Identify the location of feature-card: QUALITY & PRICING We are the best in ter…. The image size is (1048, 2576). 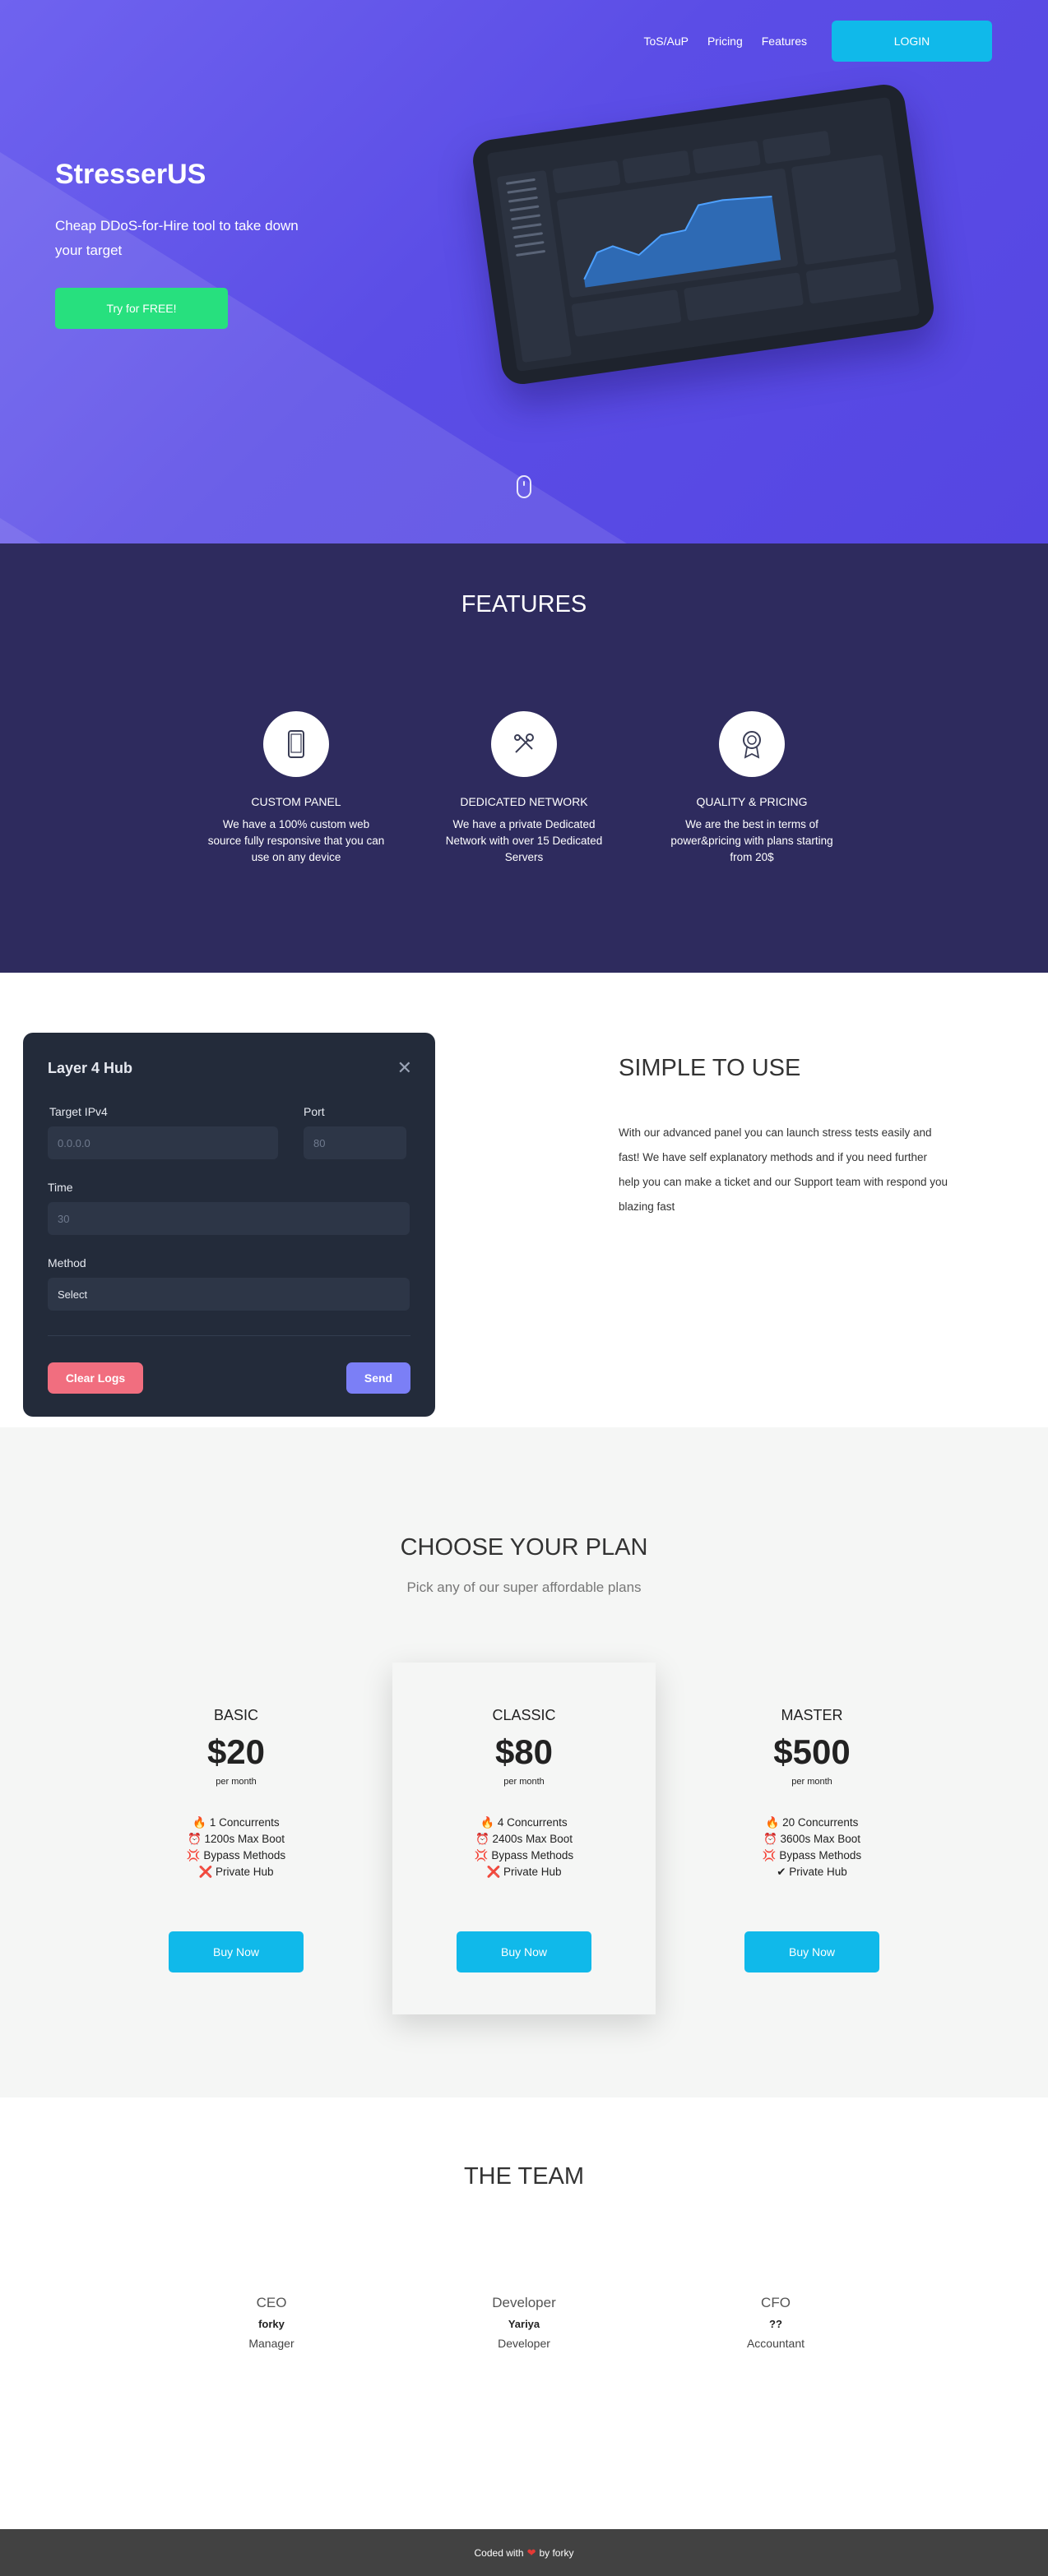
(751, 788).